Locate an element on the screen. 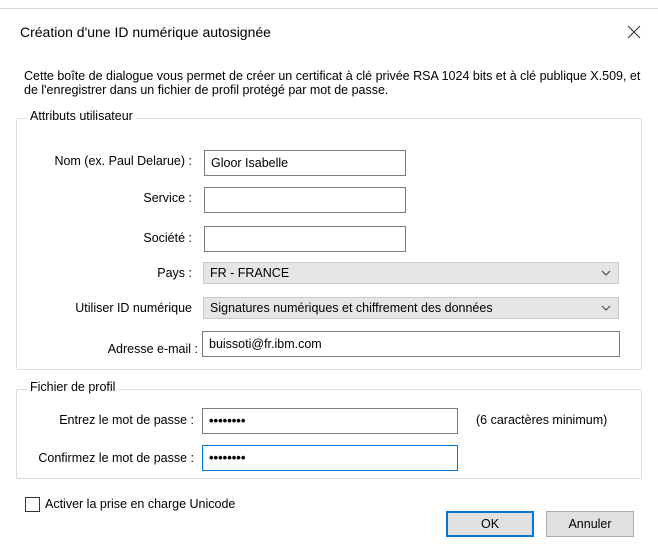 Image resolution: width=658 pixels, height=553 pixels. password-field: •••••••• is located at coordinates (330, 421).